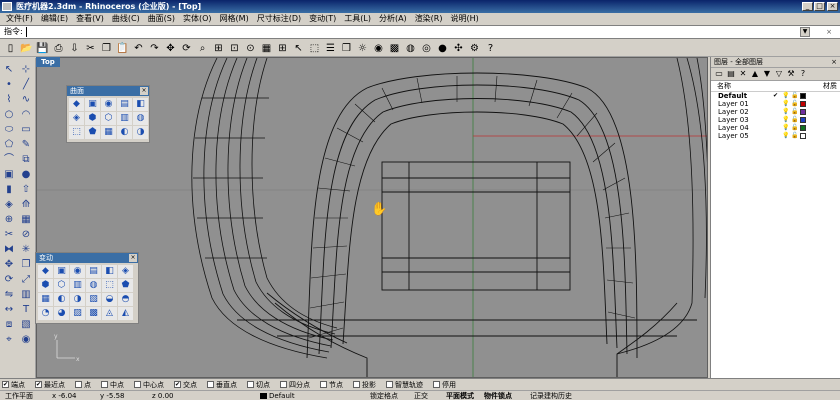  Describe the element at coordinates (9, 279) in the screenshot. I see `rotate-icon: ⟳` at that location.